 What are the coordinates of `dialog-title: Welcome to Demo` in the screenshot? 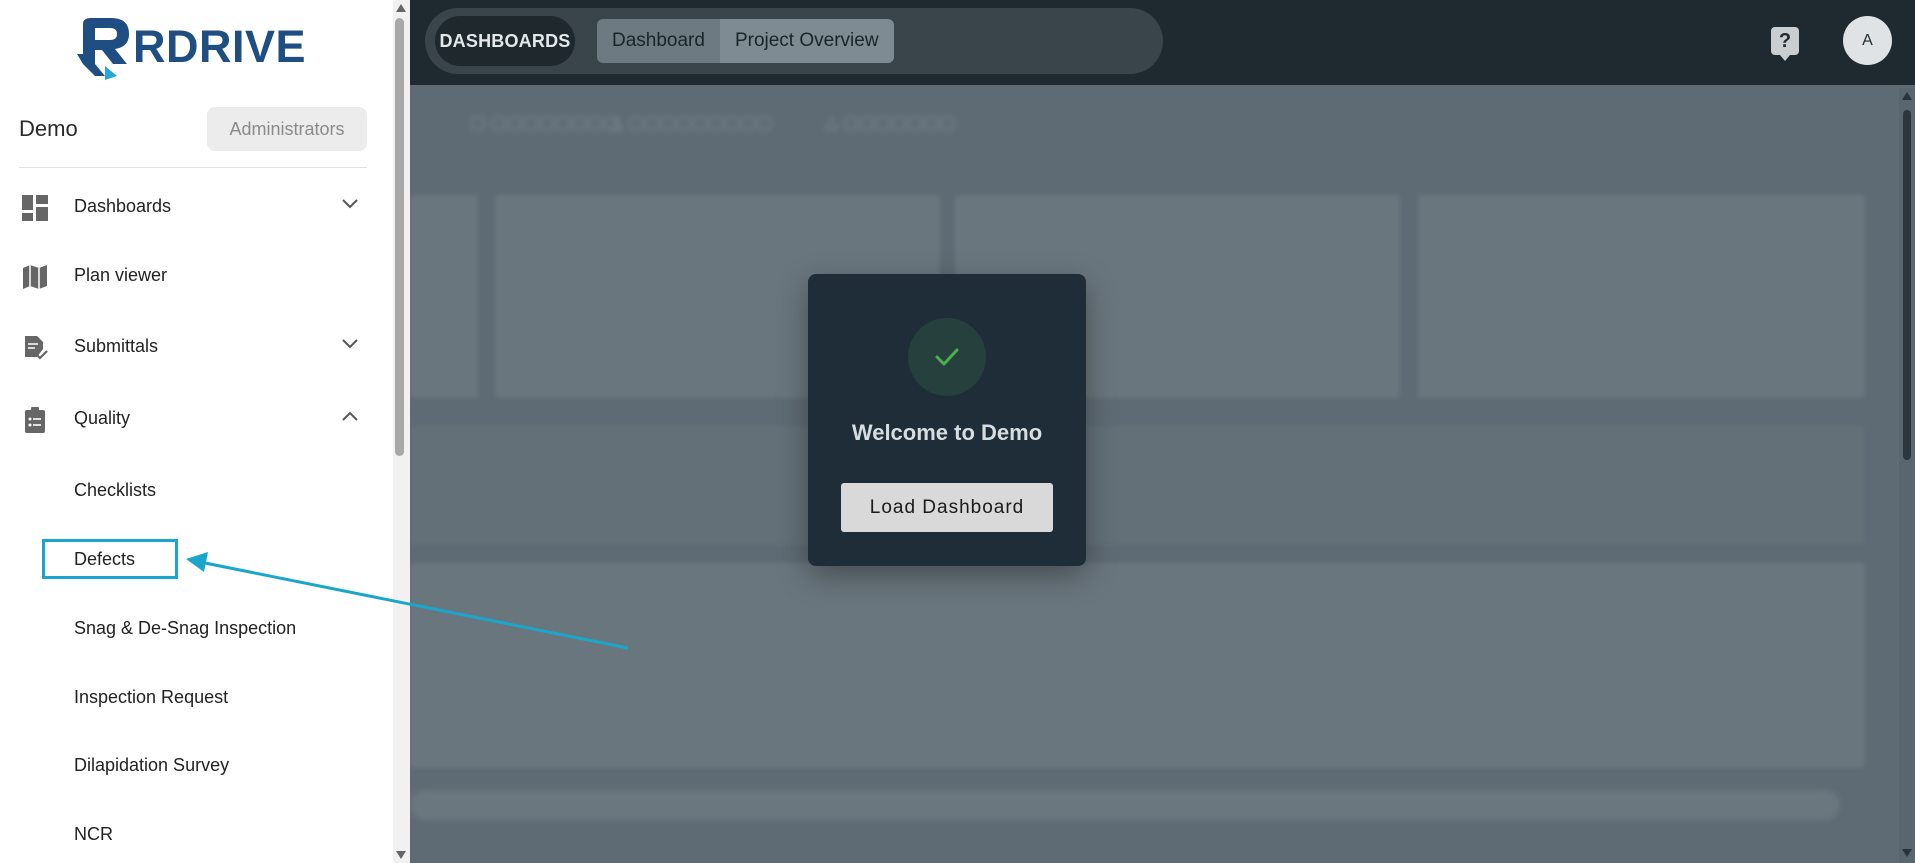 It's located at (947, 432).